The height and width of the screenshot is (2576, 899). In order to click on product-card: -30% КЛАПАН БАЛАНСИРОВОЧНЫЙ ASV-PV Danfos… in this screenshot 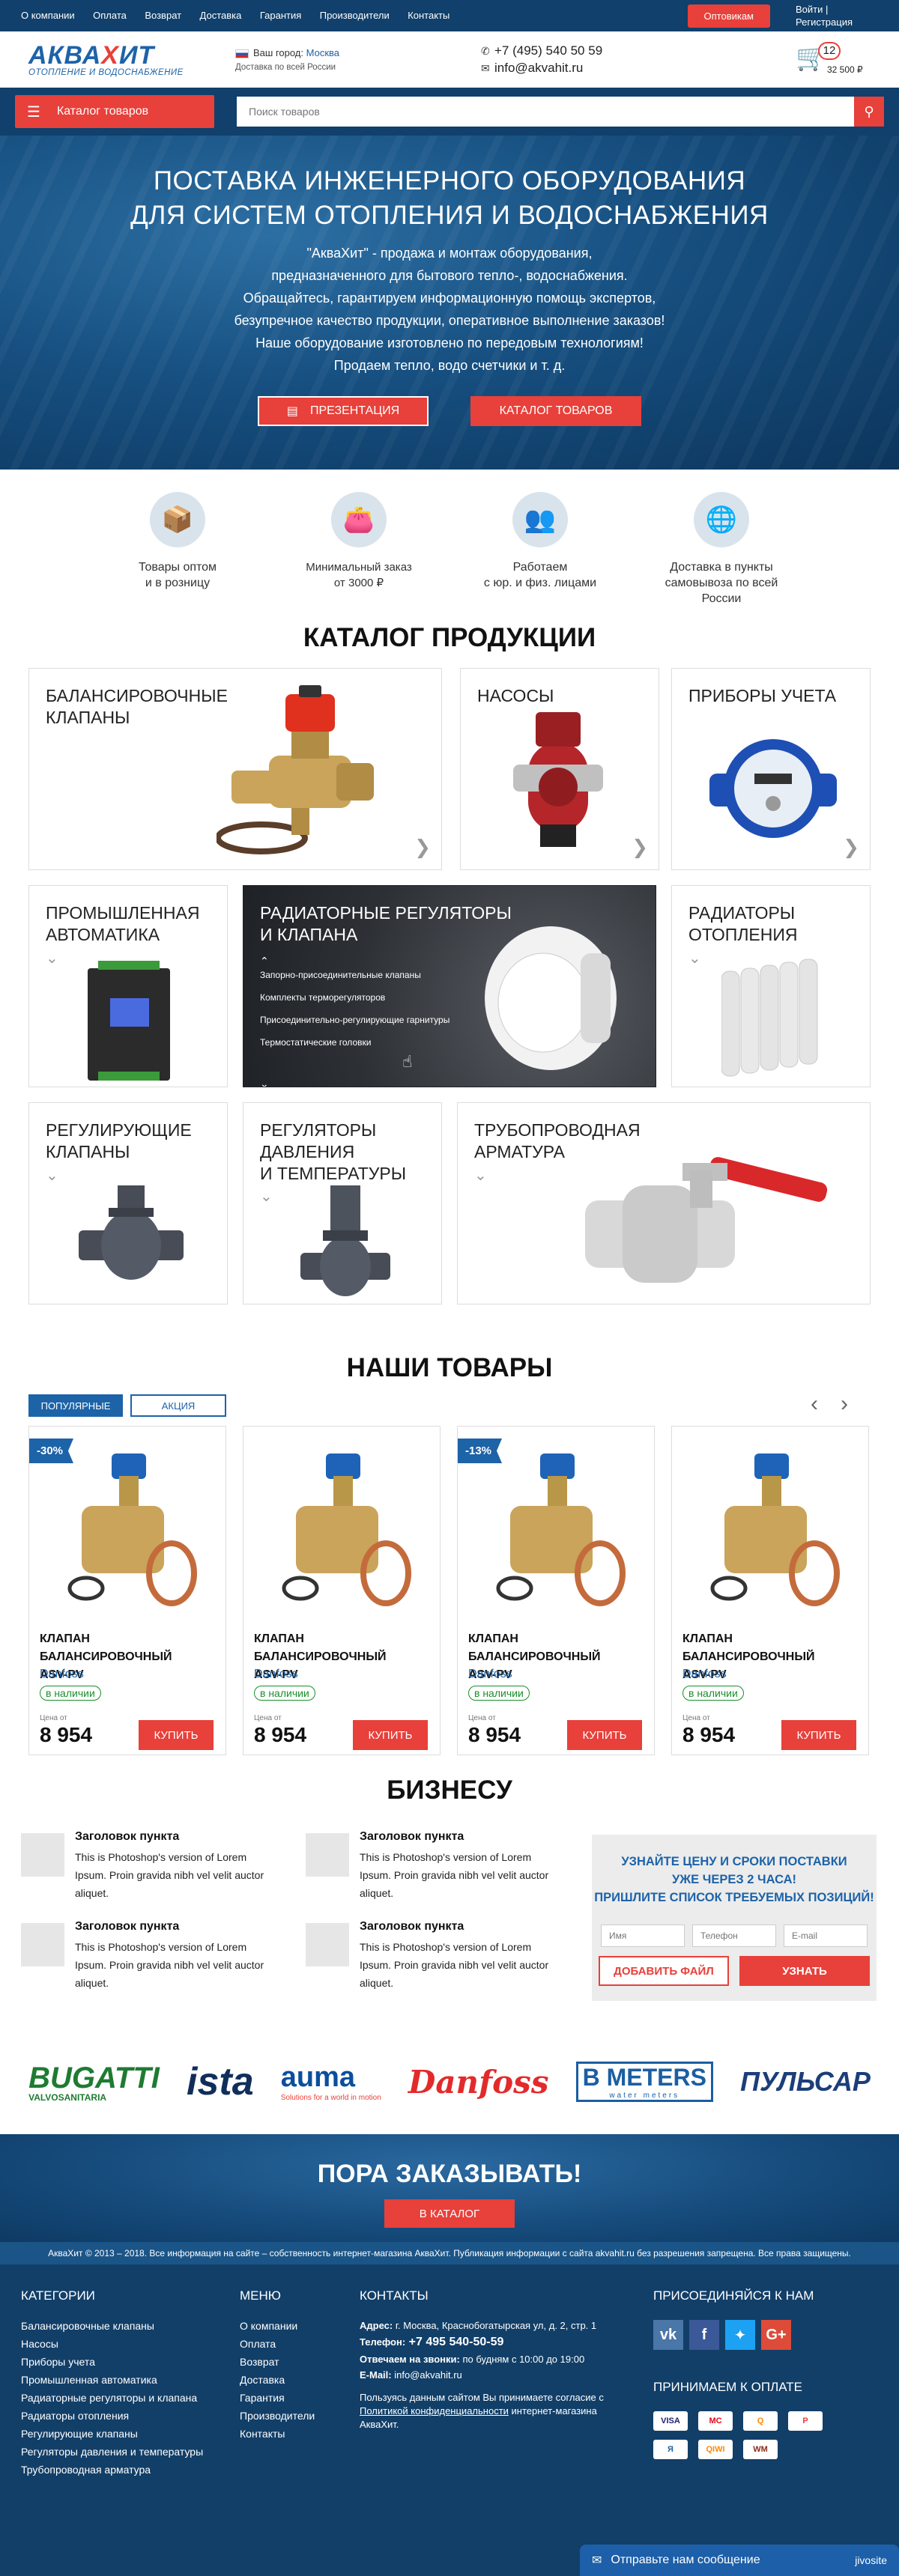, I will do `click(127, 1590)`.